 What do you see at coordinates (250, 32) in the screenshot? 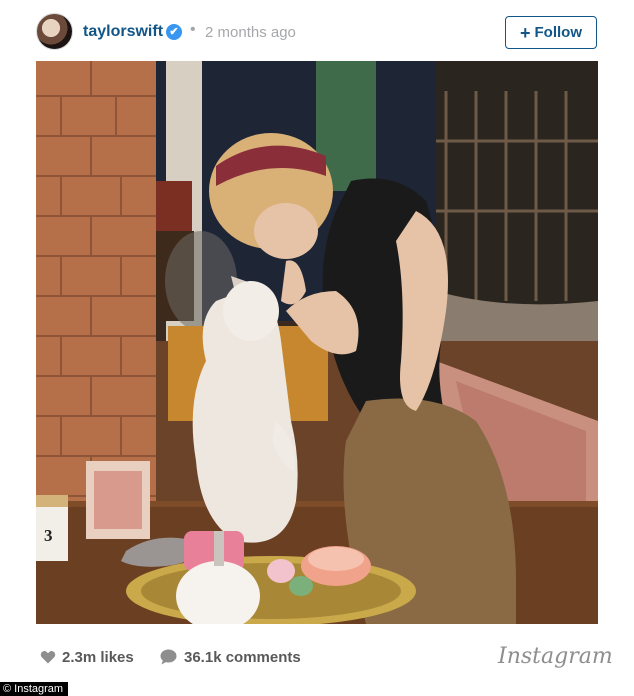
I see `post-timestamp: 2 months ago` at bounding box center [250, 32].